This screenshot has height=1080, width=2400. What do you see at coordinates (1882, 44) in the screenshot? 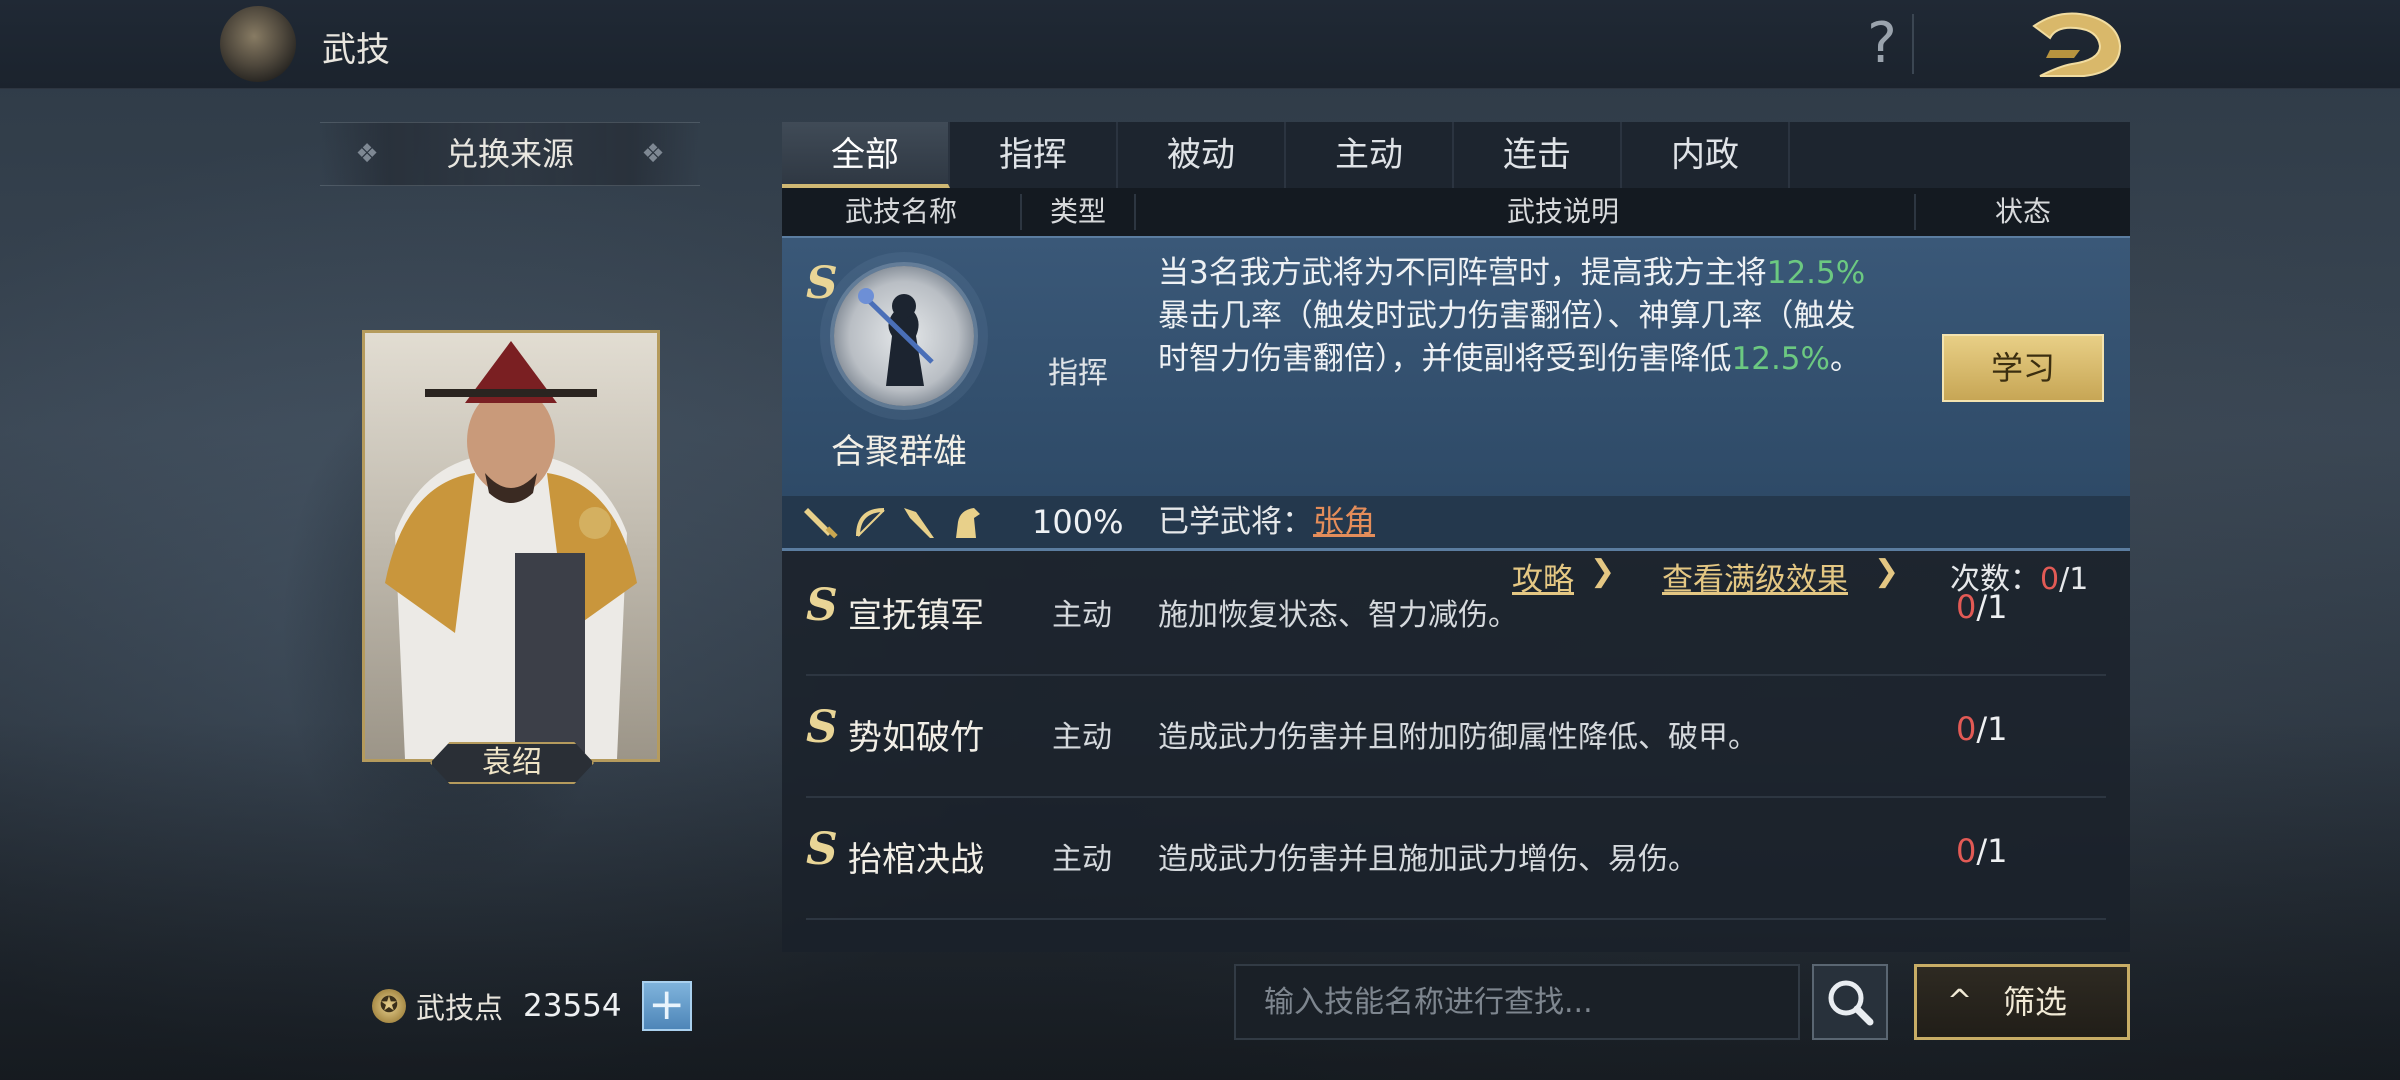
I see `help-button: ?` at bounding box center [1882, 44].